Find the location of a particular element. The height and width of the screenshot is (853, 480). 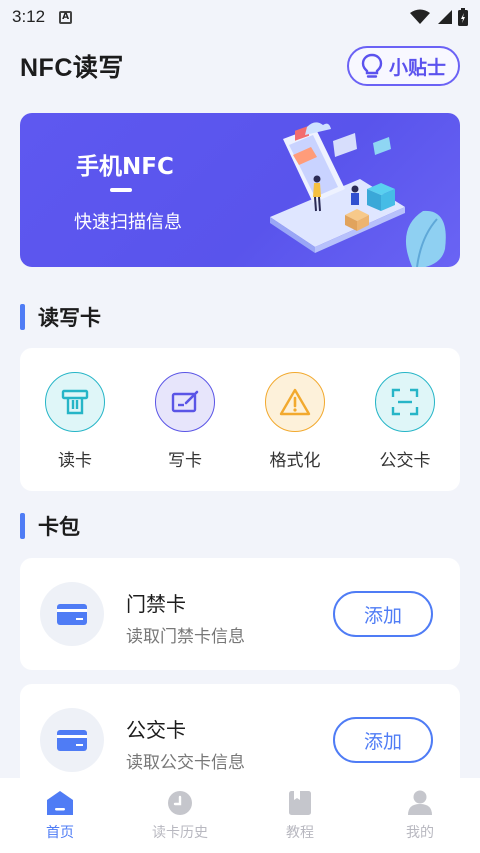

bottom-tab-bar: 首页 读卡历史 教程 我的 is located at coordinates (240, 815).